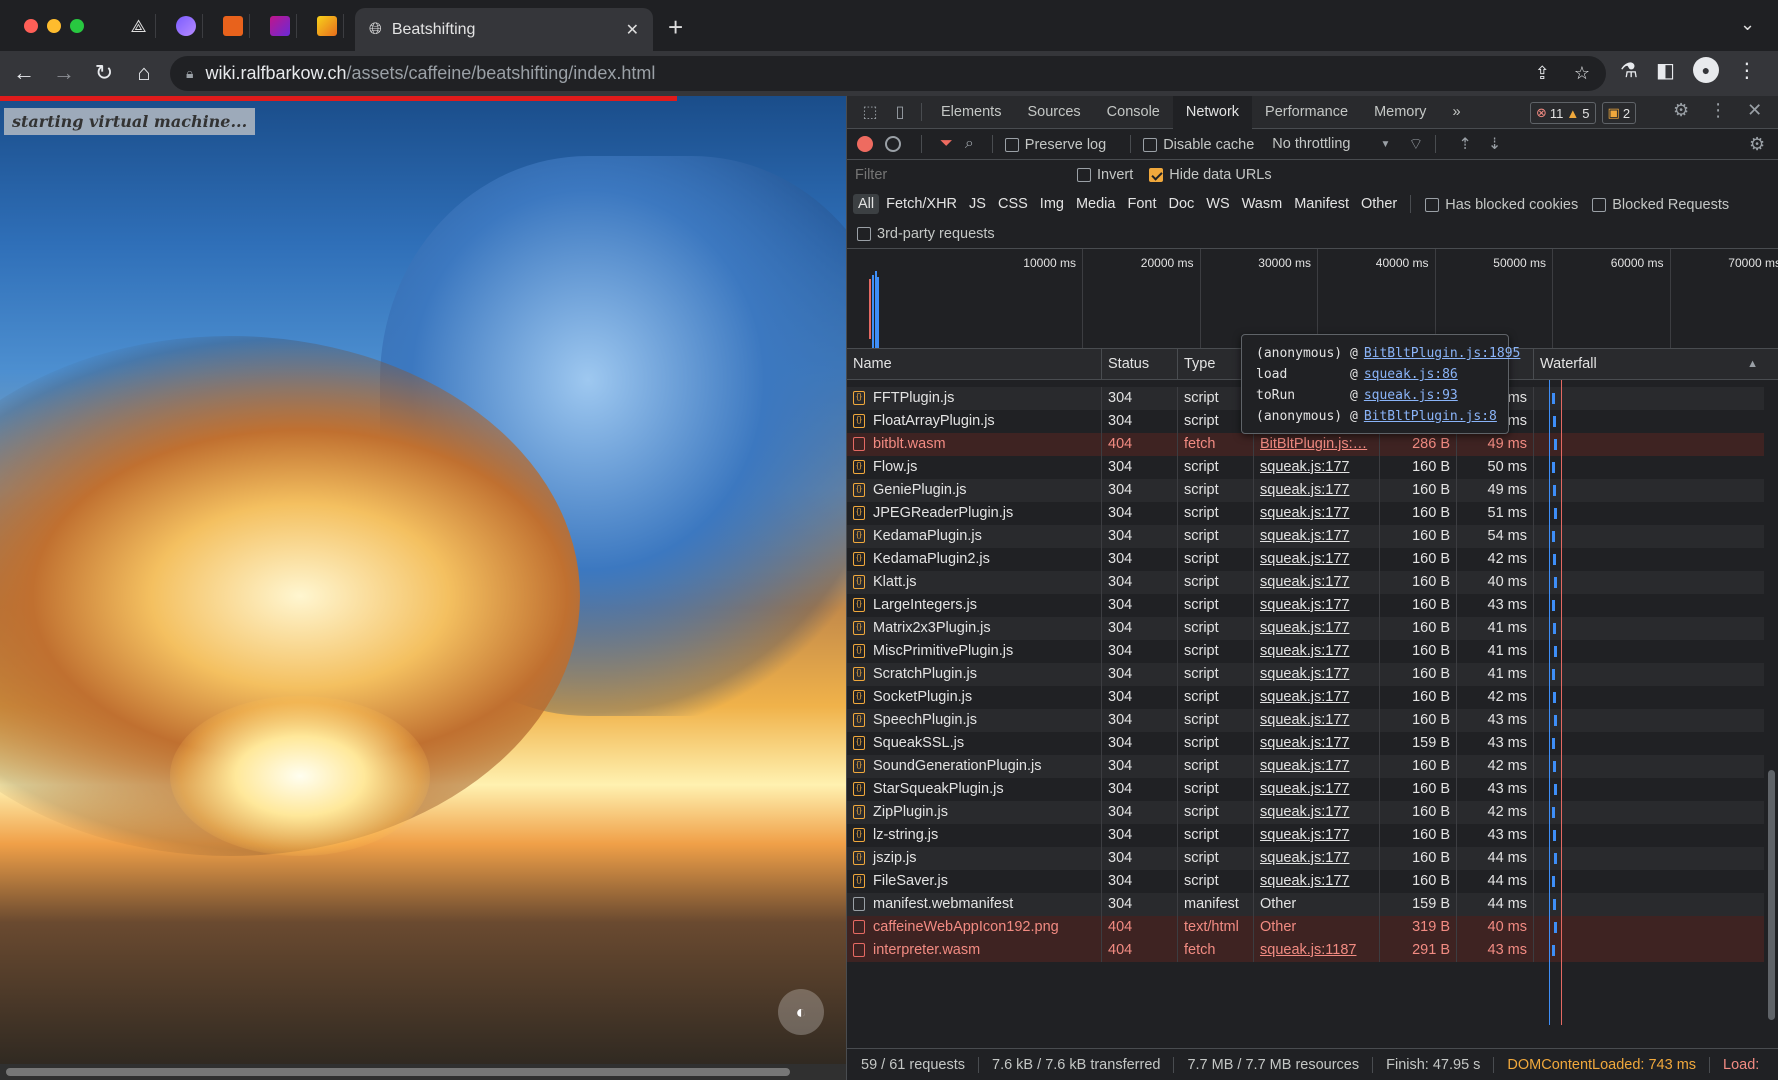  I want to click on errors-badge: ⊗ 11 ▲ 5, so click(1563, 113).